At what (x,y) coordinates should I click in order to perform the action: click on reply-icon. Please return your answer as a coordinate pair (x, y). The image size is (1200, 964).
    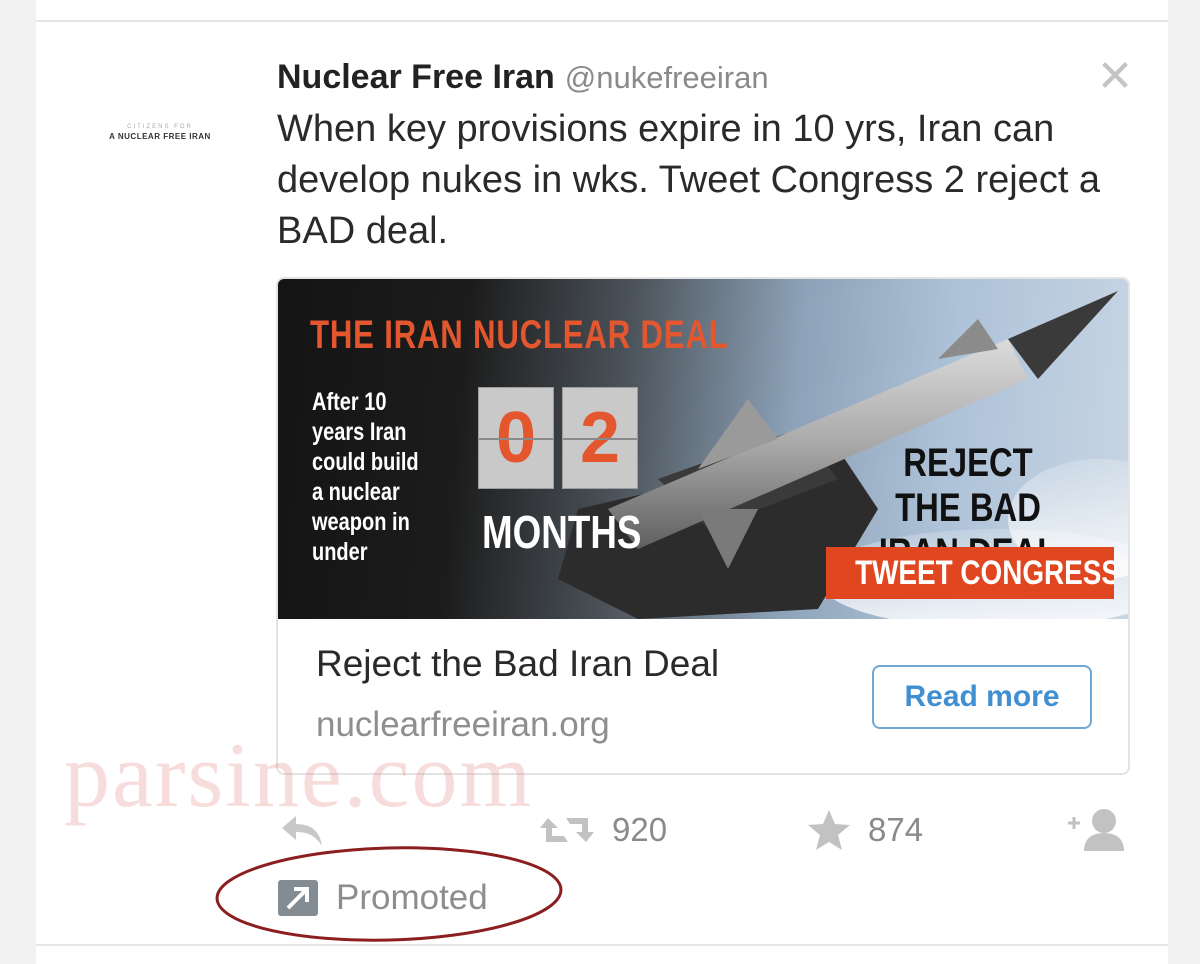
    Looking at the image, I should click on (302, 831).